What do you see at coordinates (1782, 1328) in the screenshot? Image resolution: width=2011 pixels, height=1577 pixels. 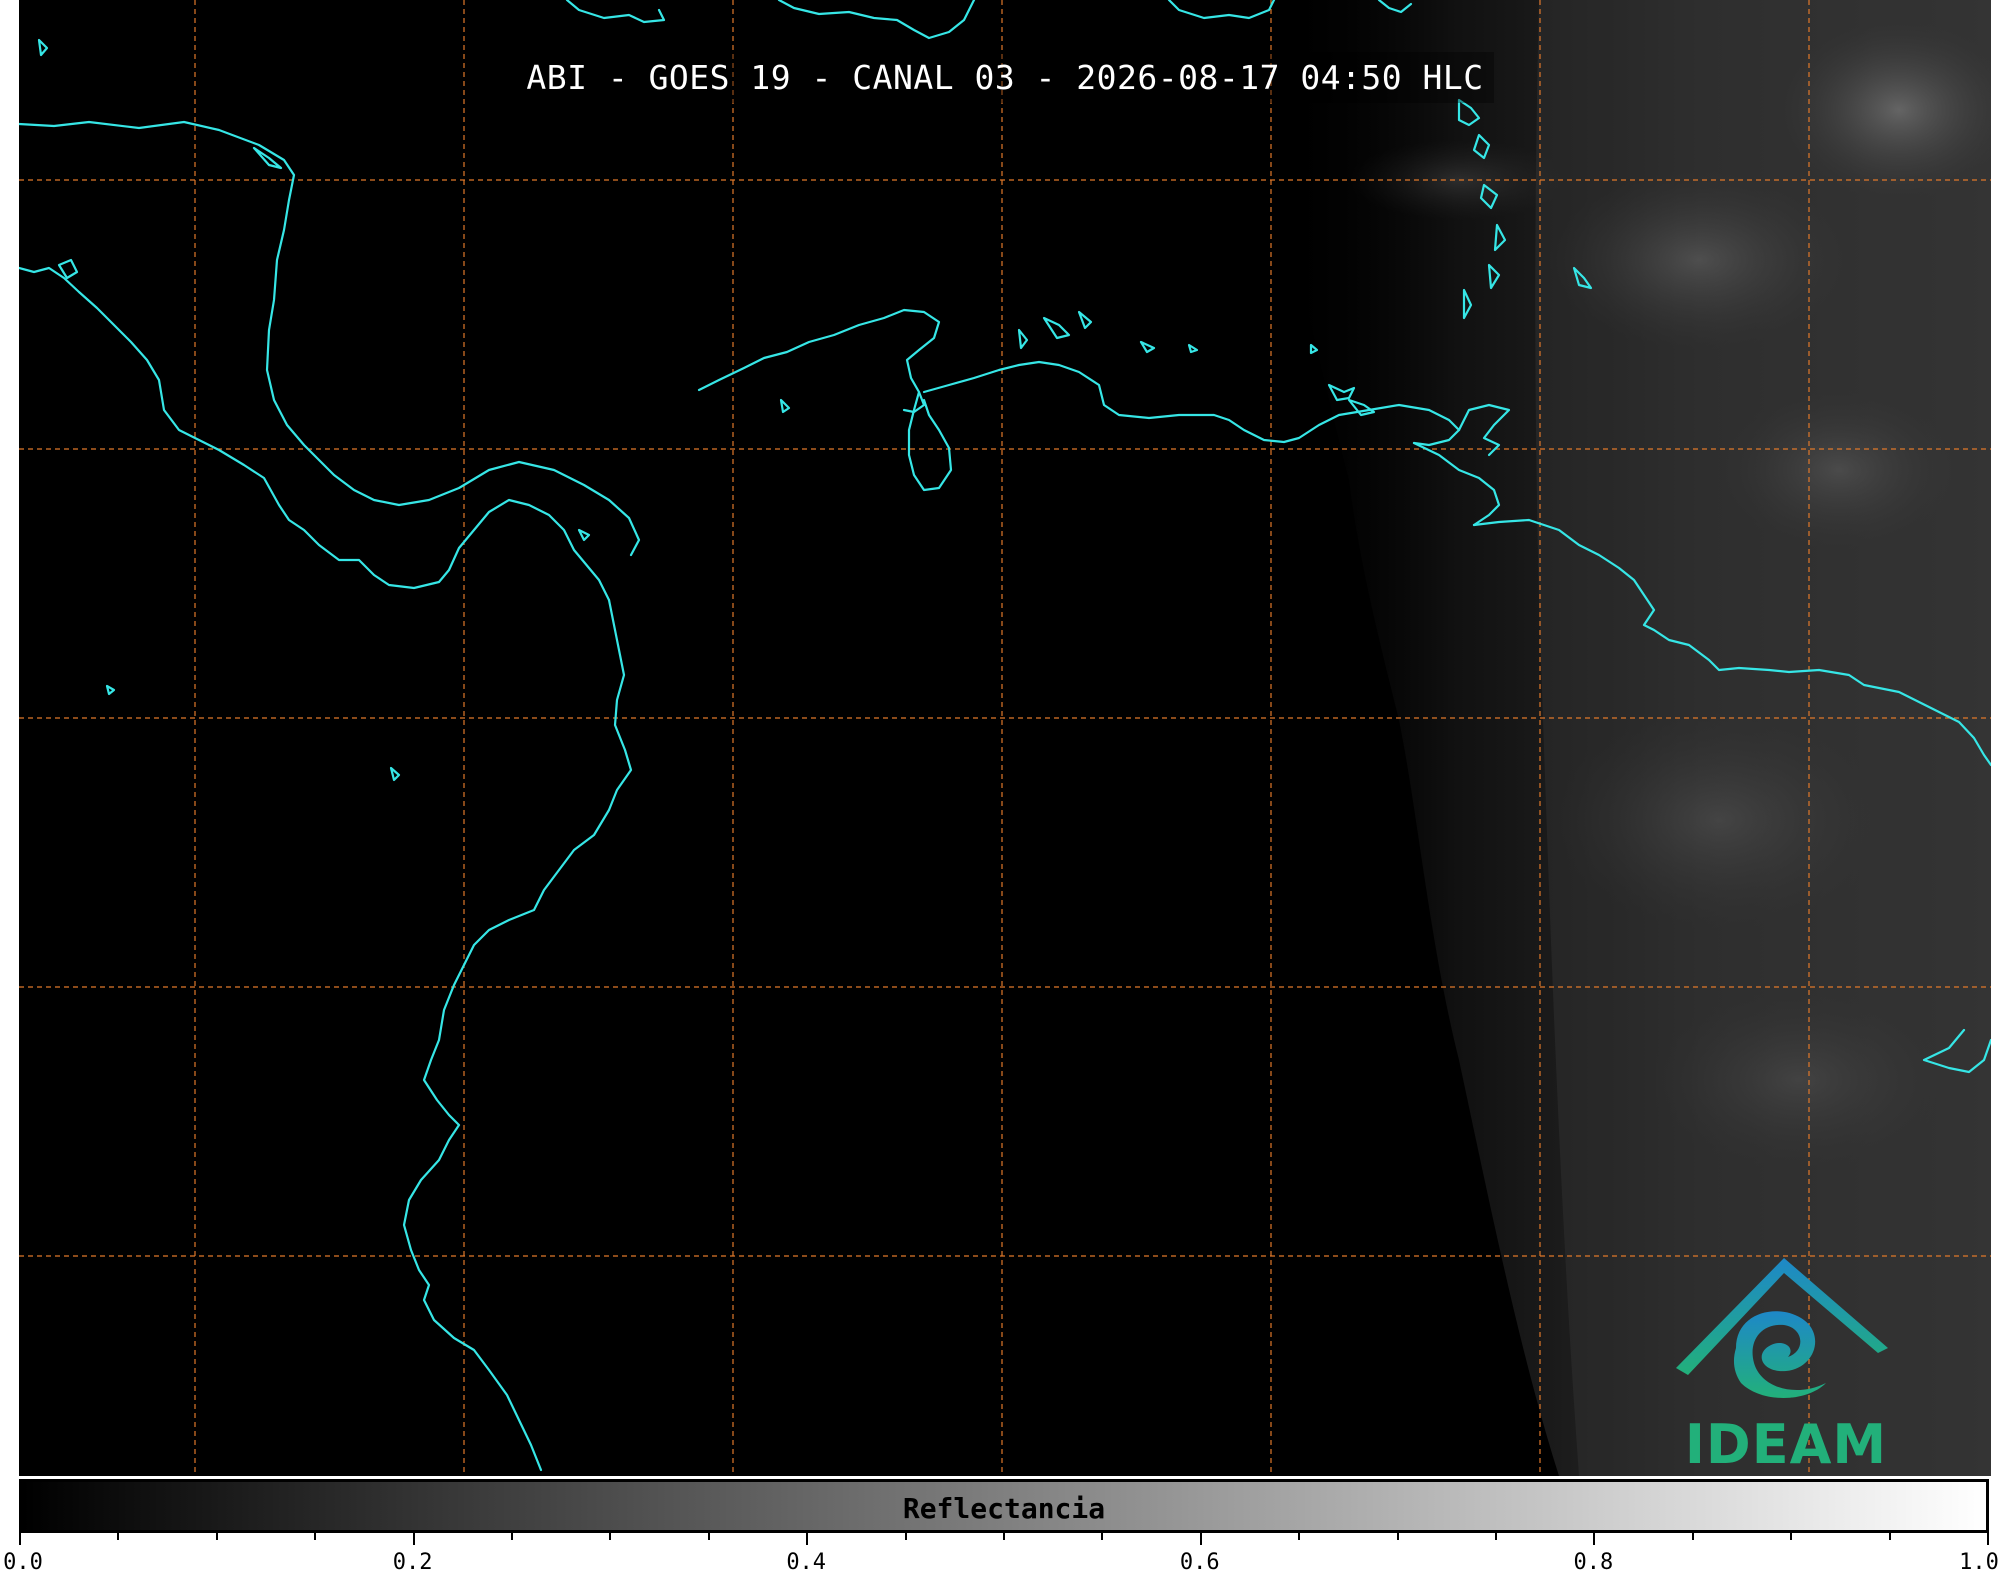 I see `ideam-logo-icon` at bounding box center [1782, 1328].